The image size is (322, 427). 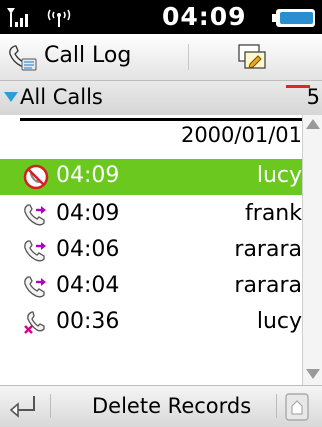 What do you see at coordinates (313, 97) in the screenshot?
I see `call-count: 5` at bounding box center [313, 97].